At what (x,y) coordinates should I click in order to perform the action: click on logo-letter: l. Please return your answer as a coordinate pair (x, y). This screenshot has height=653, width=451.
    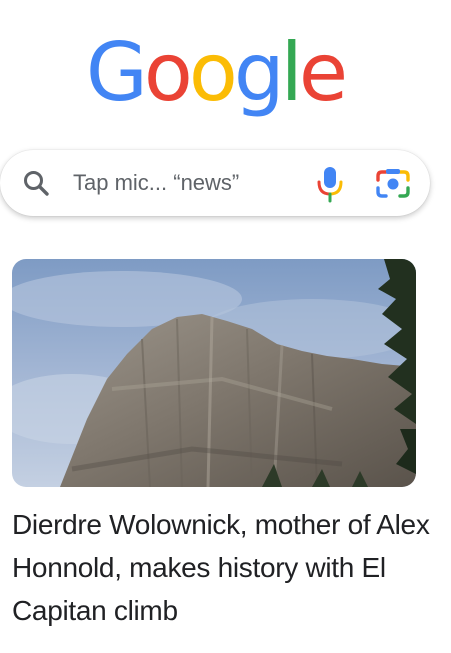
    Looking at the image, I should click on (291, 72).